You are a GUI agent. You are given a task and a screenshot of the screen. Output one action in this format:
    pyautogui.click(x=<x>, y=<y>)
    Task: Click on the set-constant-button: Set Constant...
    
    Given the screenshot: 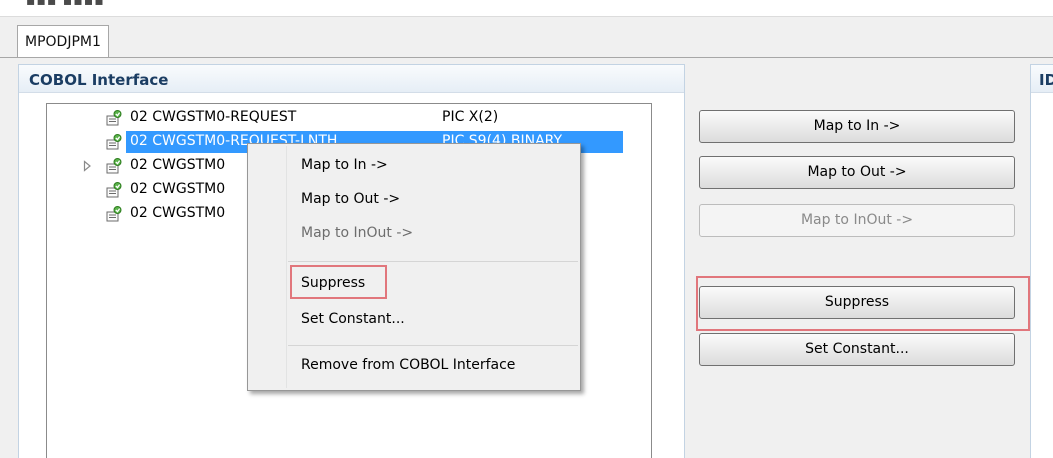 What is the action you would take?
    pyautogui.click(x=857, y=349)
    